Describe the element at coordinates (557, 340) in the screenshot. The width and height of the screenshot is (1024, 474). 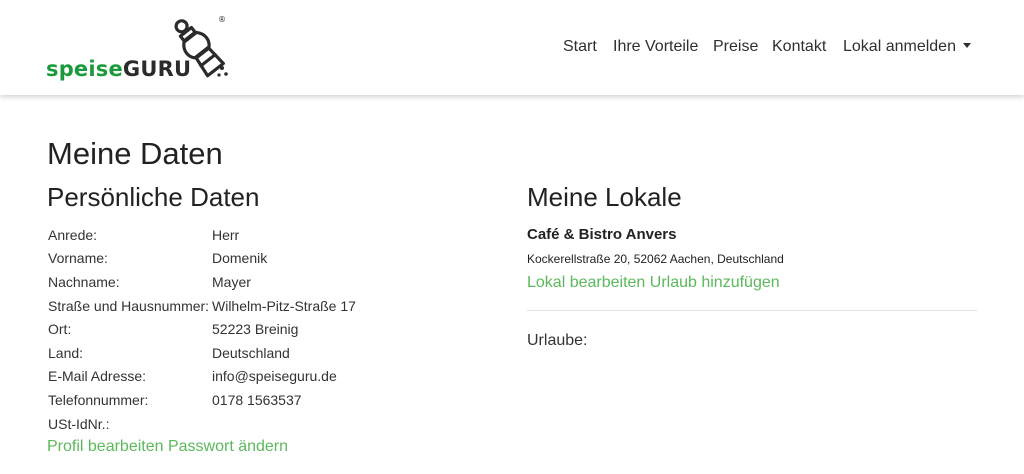
I see `vacations-label: Urlaube:` at that location.